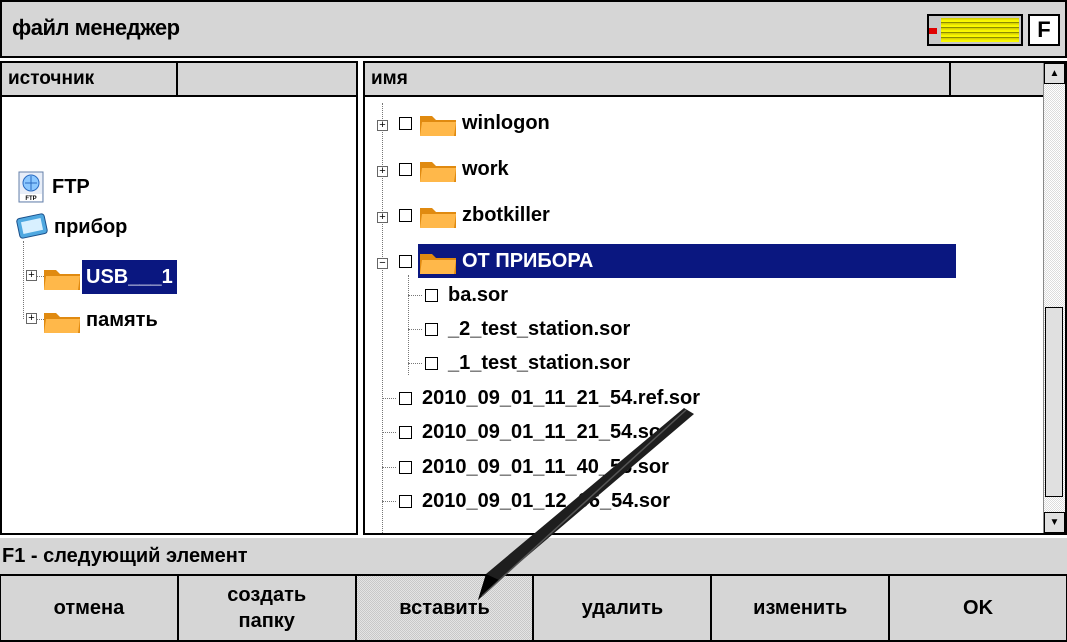 The width and height of the screenshot is (1067, 642). I want to click on folder-row: zbotkiller, so click(476, 215).